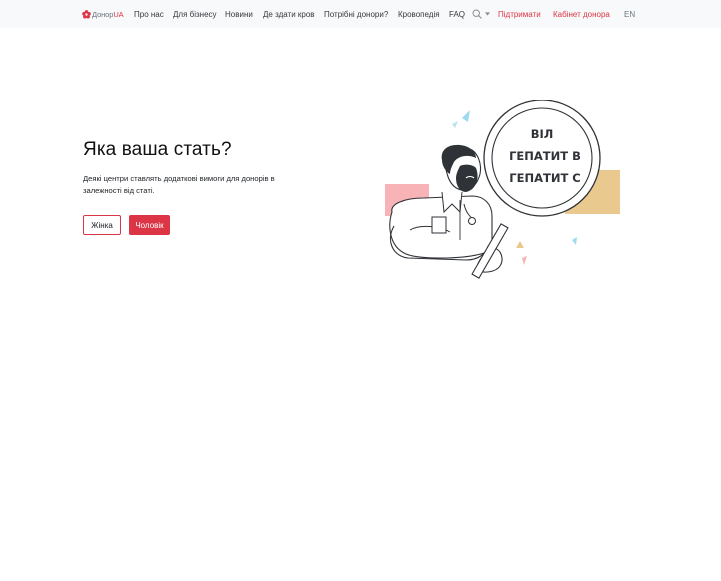  I want to click on blue-triangle-top, so click(466, 116).